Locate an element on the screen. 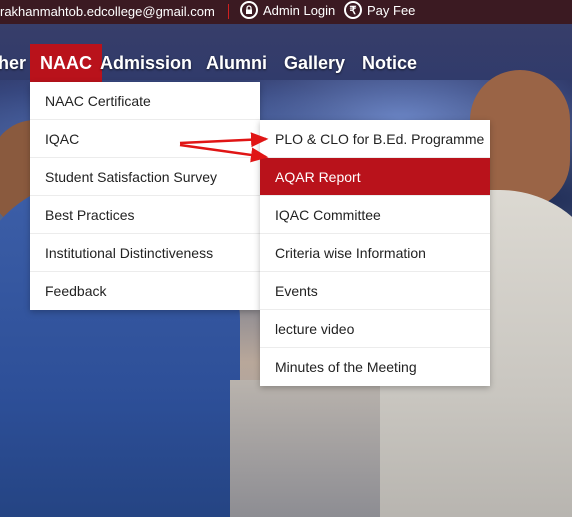  nav-item-prev: her is located at coordinates (13, 63).